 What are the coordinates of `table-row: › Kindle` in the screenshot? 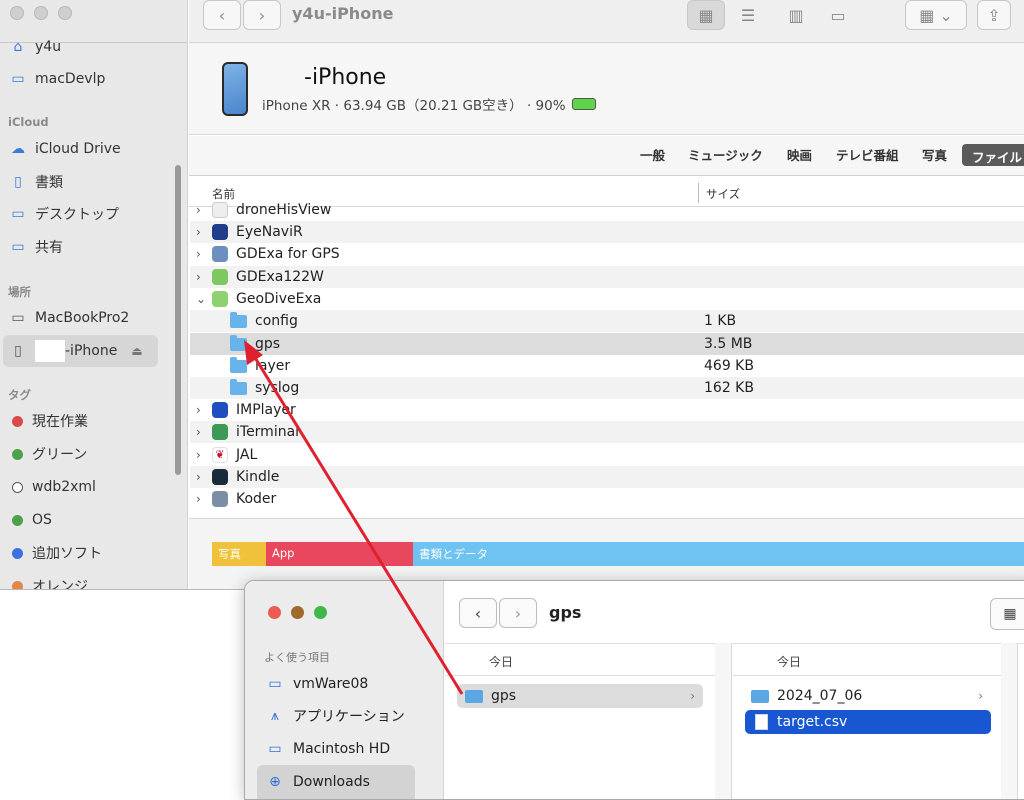 It's located at (607, 477).